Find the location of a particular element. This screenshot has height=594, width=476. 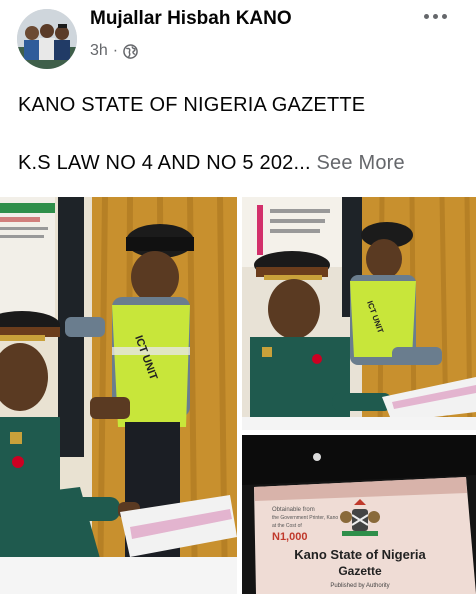

post-meta: 3h · is located at coordinates (114, 51).